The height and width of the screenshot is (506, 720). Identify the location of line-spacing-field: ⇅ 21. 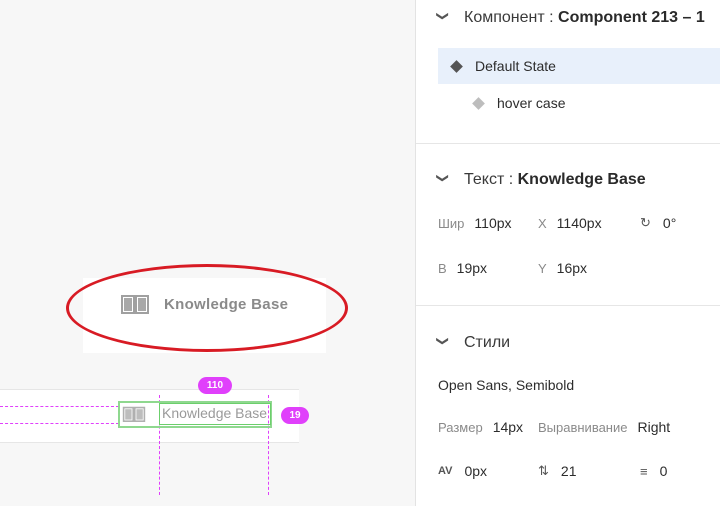
(557, 471).